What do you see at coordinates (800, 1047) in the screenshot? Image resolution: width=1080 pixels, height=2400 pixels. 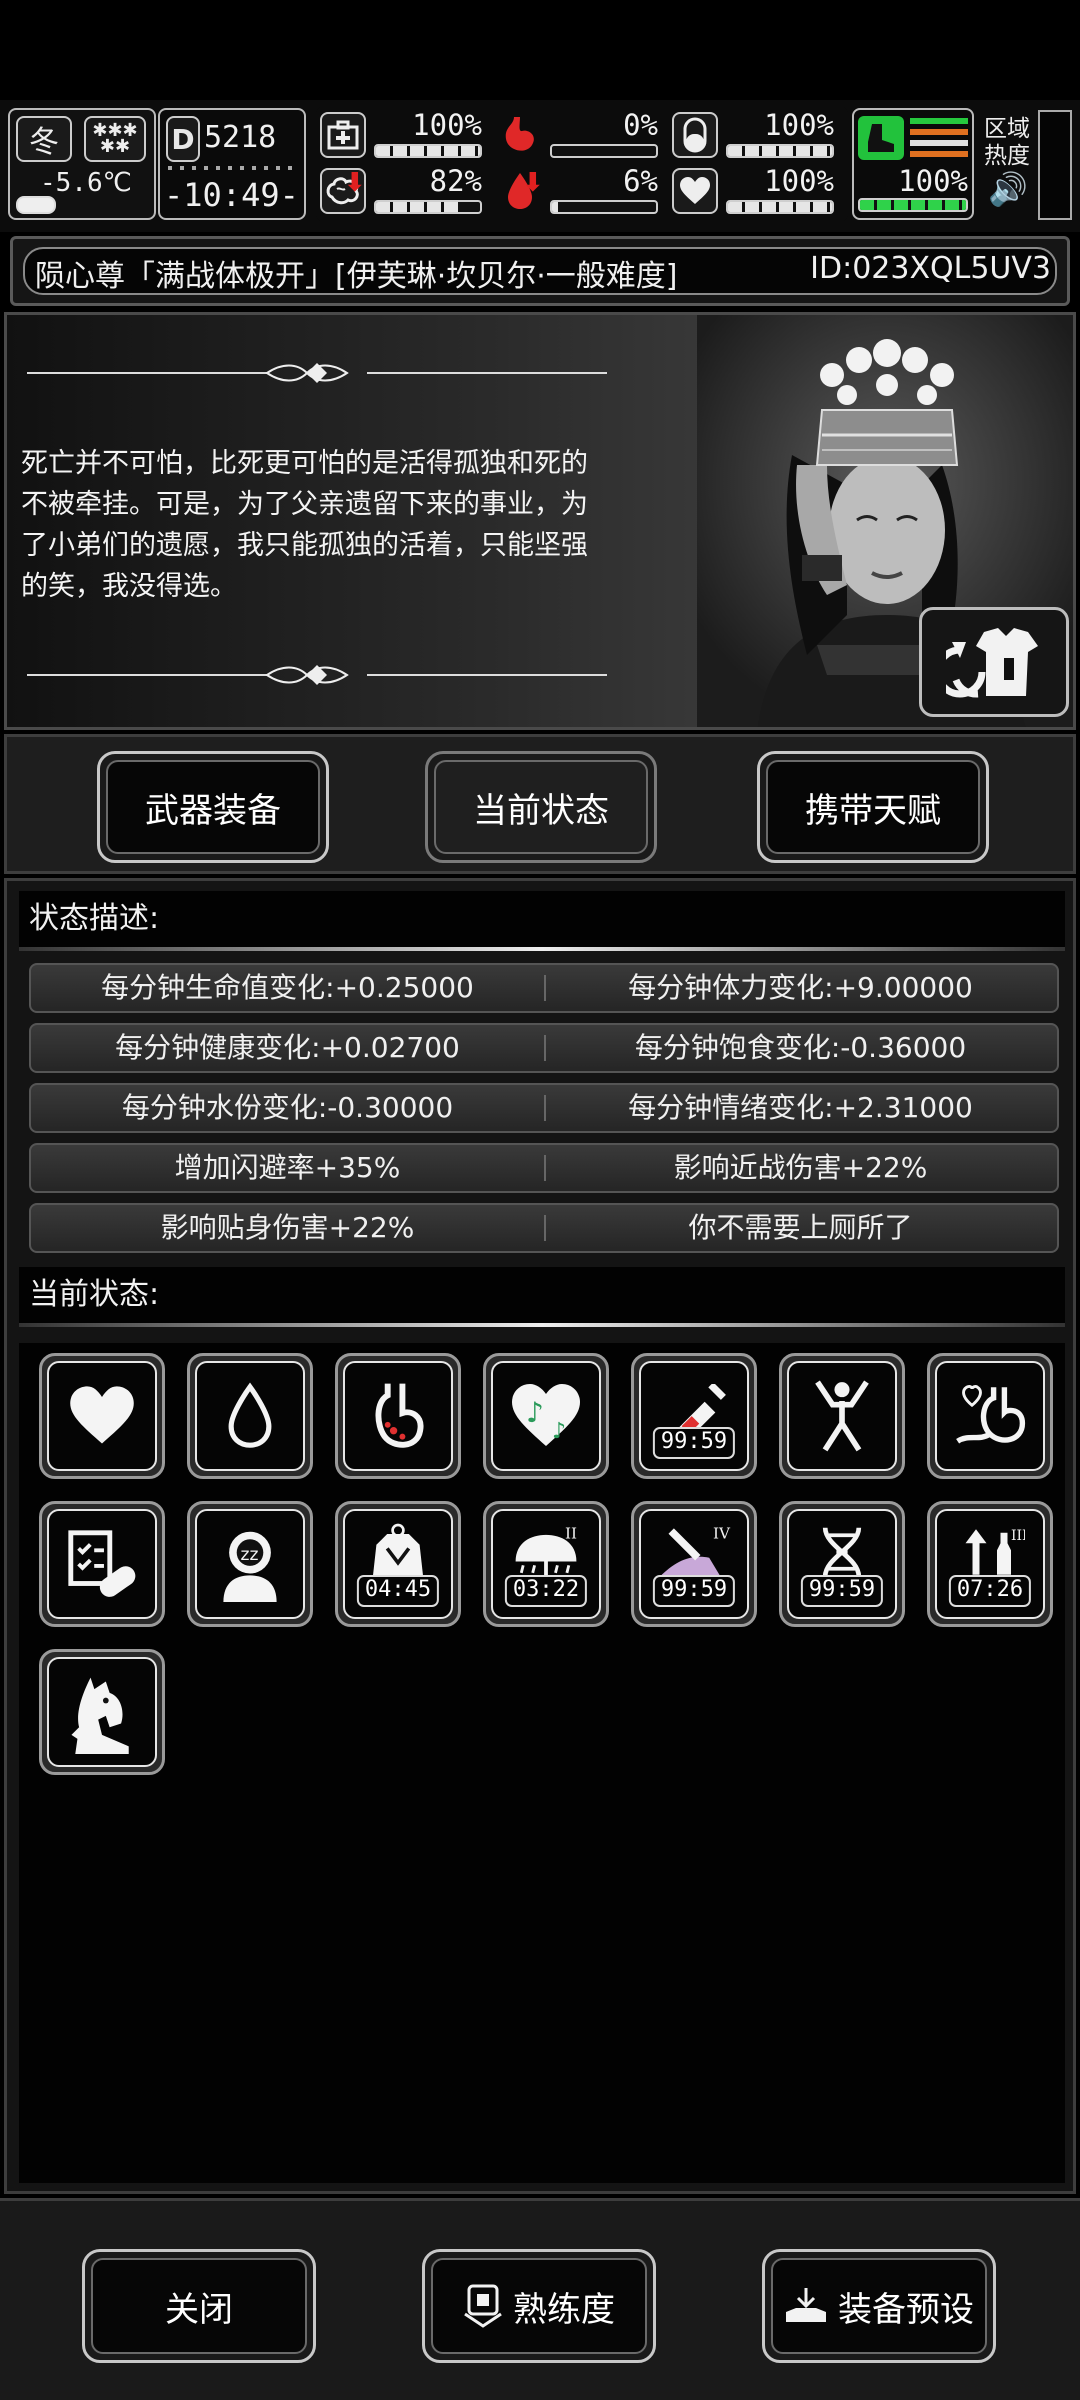 I see `stat-satiety-rate: 每分钟饱食变化:-0.36000` at bounding box center [800, 1047].